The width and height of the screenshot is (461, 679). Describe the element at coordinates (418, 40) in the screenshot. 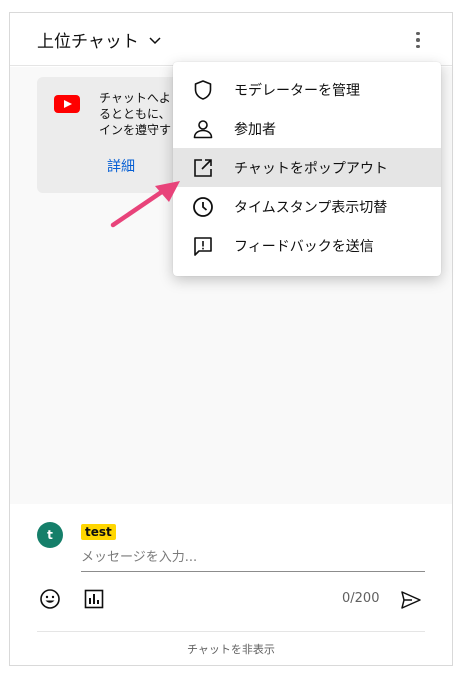

I see `more-options-icon` at that location.